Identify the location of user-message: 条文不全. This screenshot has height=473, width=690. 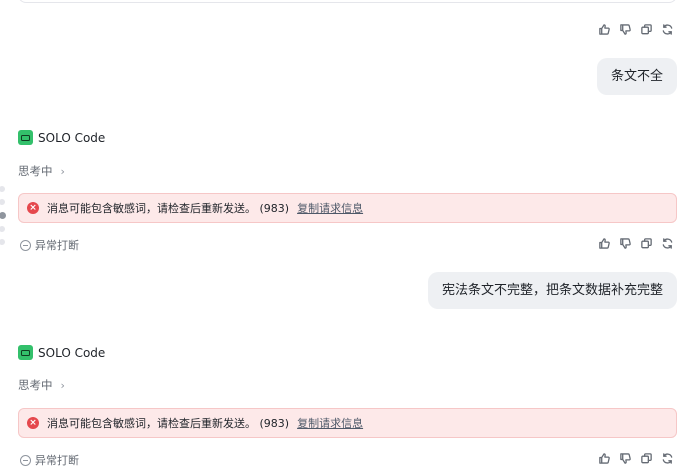
(636, 76).